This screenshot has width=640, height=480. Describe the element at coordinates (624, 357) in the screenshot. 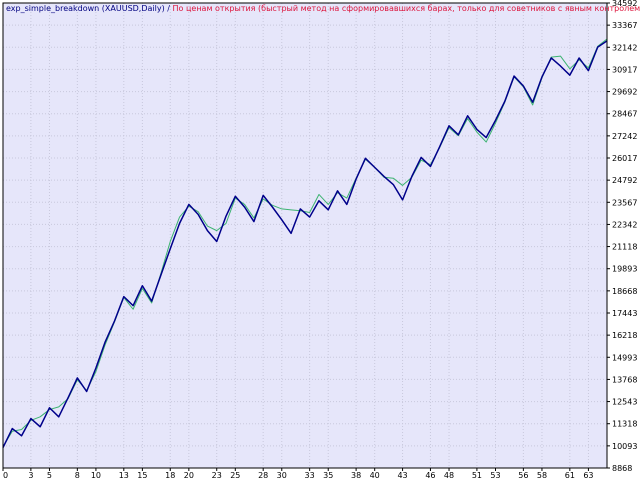

I see `y-tick-label: 14993` at that location.